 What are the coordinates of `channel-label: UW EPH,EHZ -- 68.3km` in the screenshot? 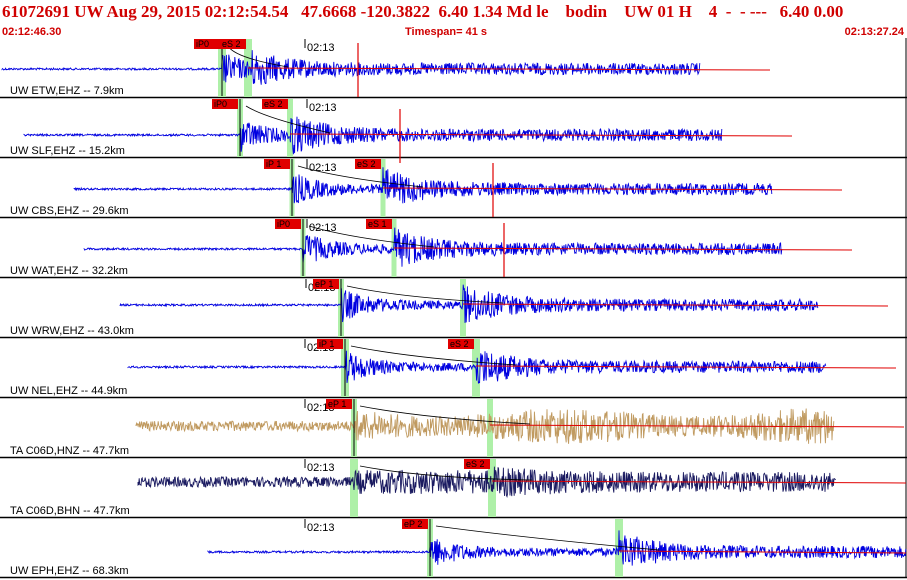 It's located at (69, 571).